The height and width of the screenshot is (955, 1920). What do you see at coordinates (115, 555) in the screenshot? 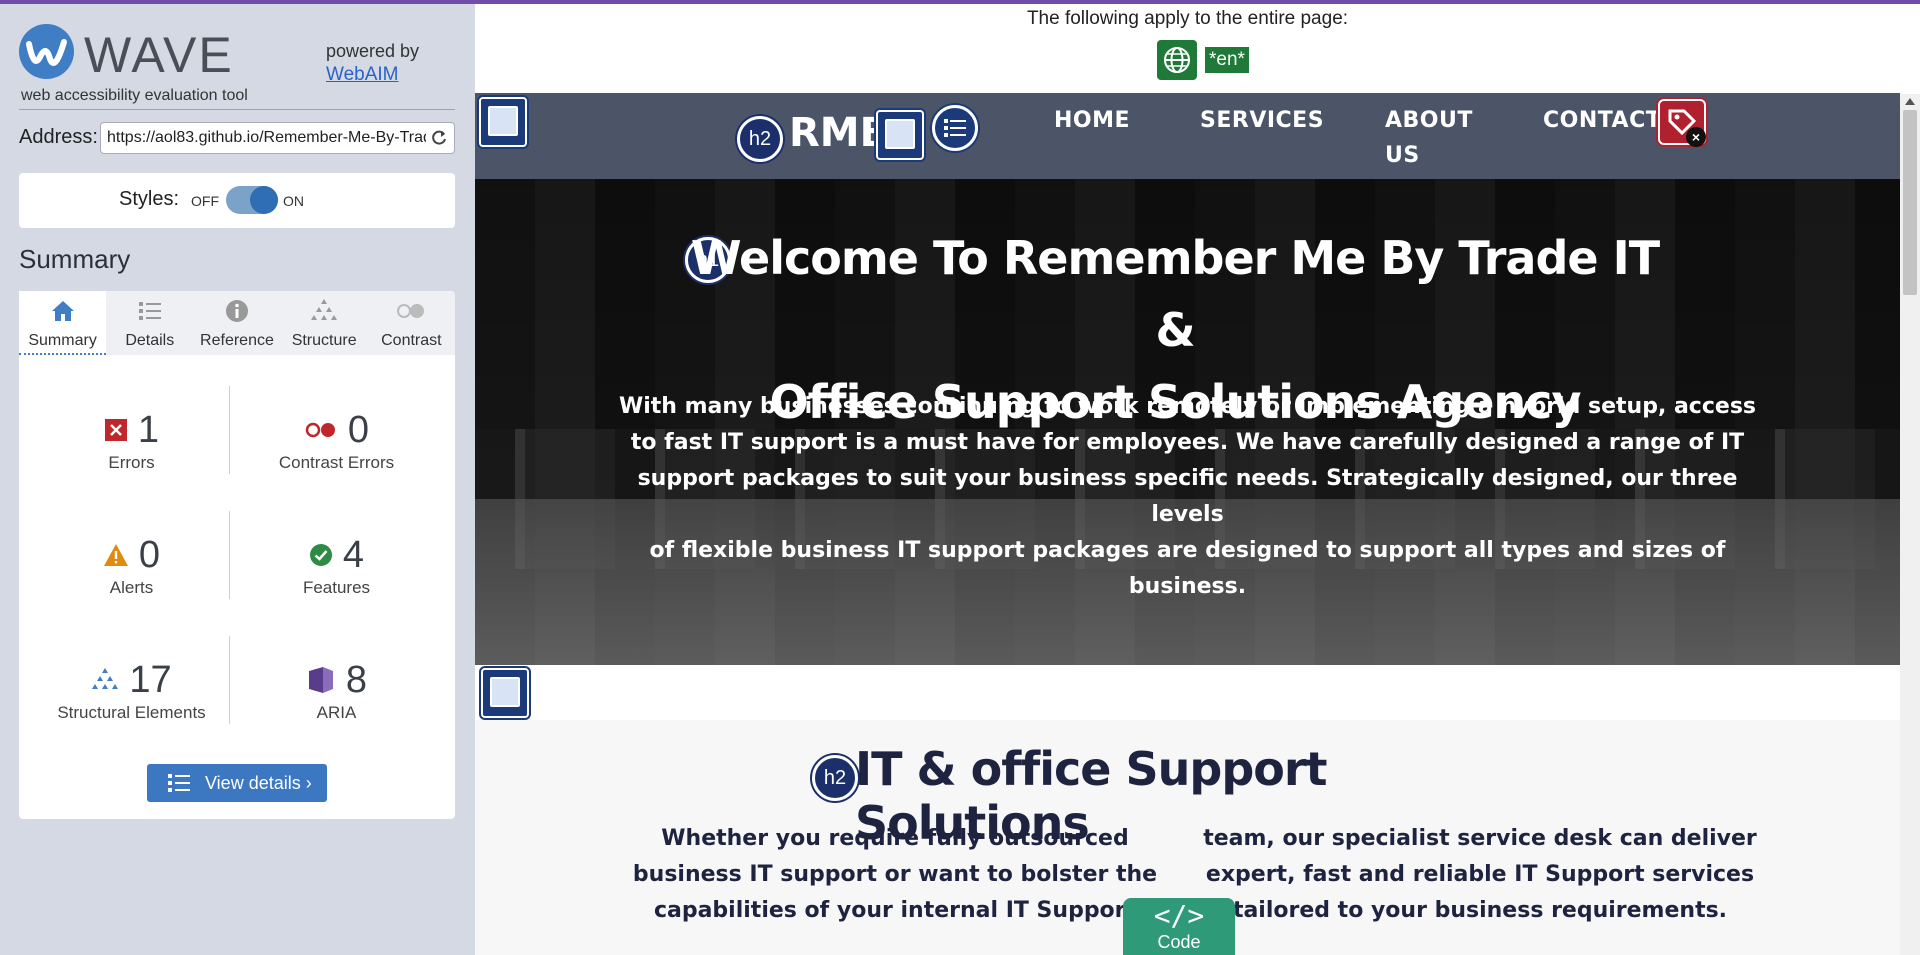
I see `alert-icon` at bounding box center [115, 555].